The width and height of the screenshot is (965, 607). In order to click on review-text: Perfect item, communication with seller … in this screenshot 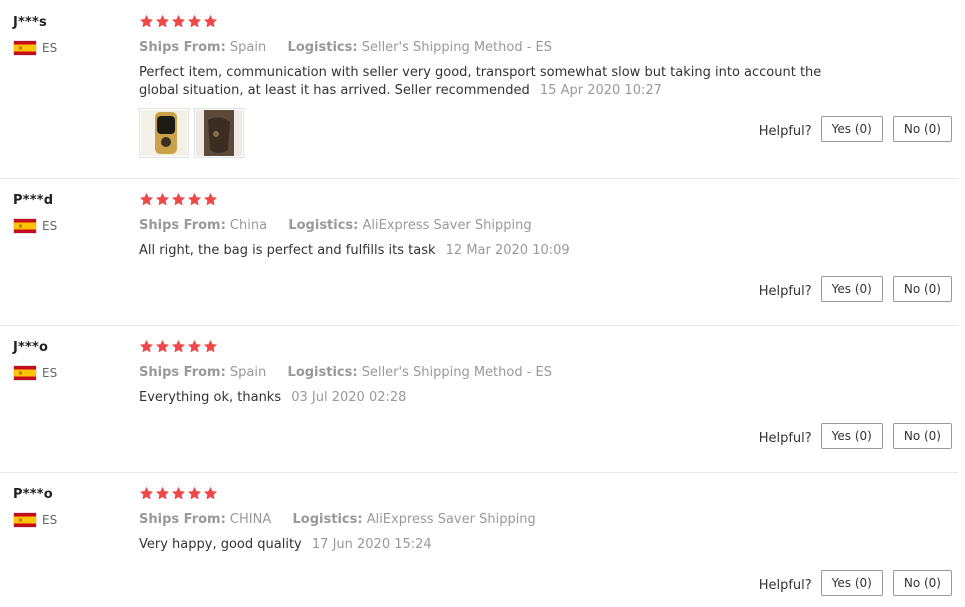, I will do `click(484, 82)`.